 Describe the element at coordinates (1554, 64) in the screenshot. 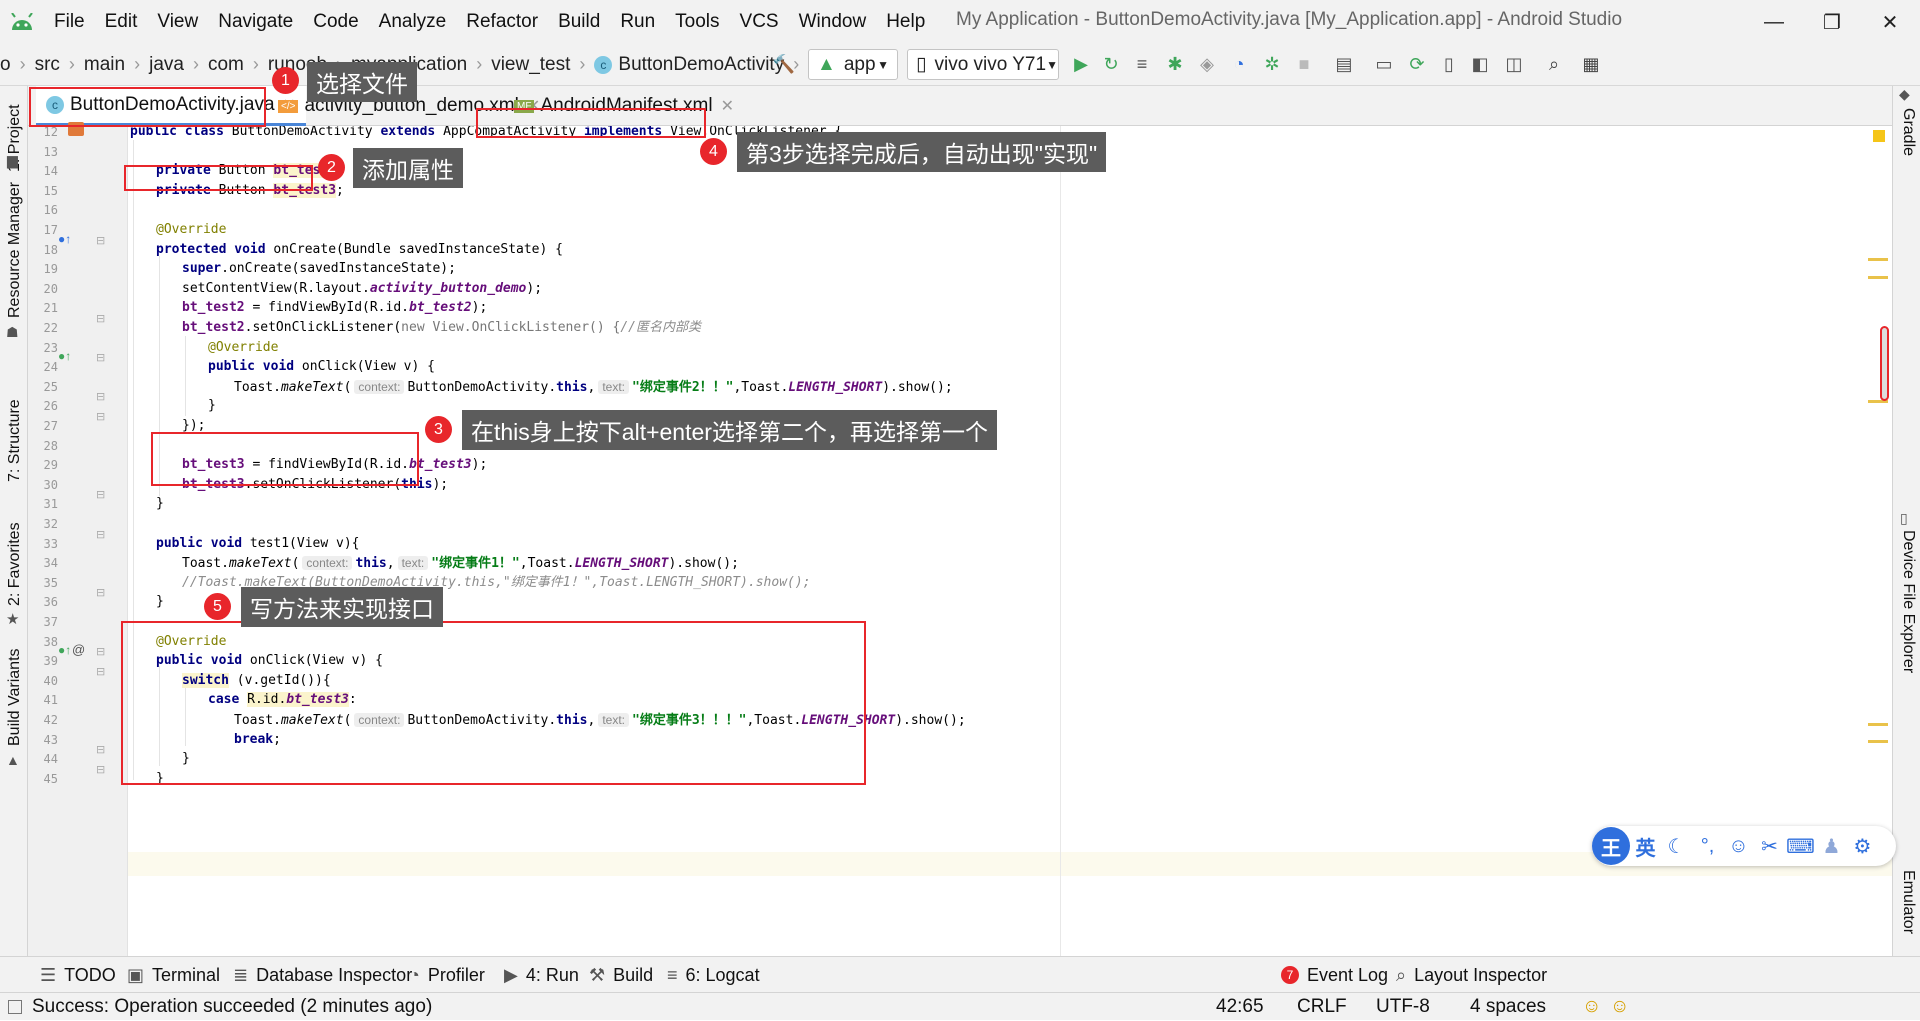

I see `search-icon: ⌕` at that location.